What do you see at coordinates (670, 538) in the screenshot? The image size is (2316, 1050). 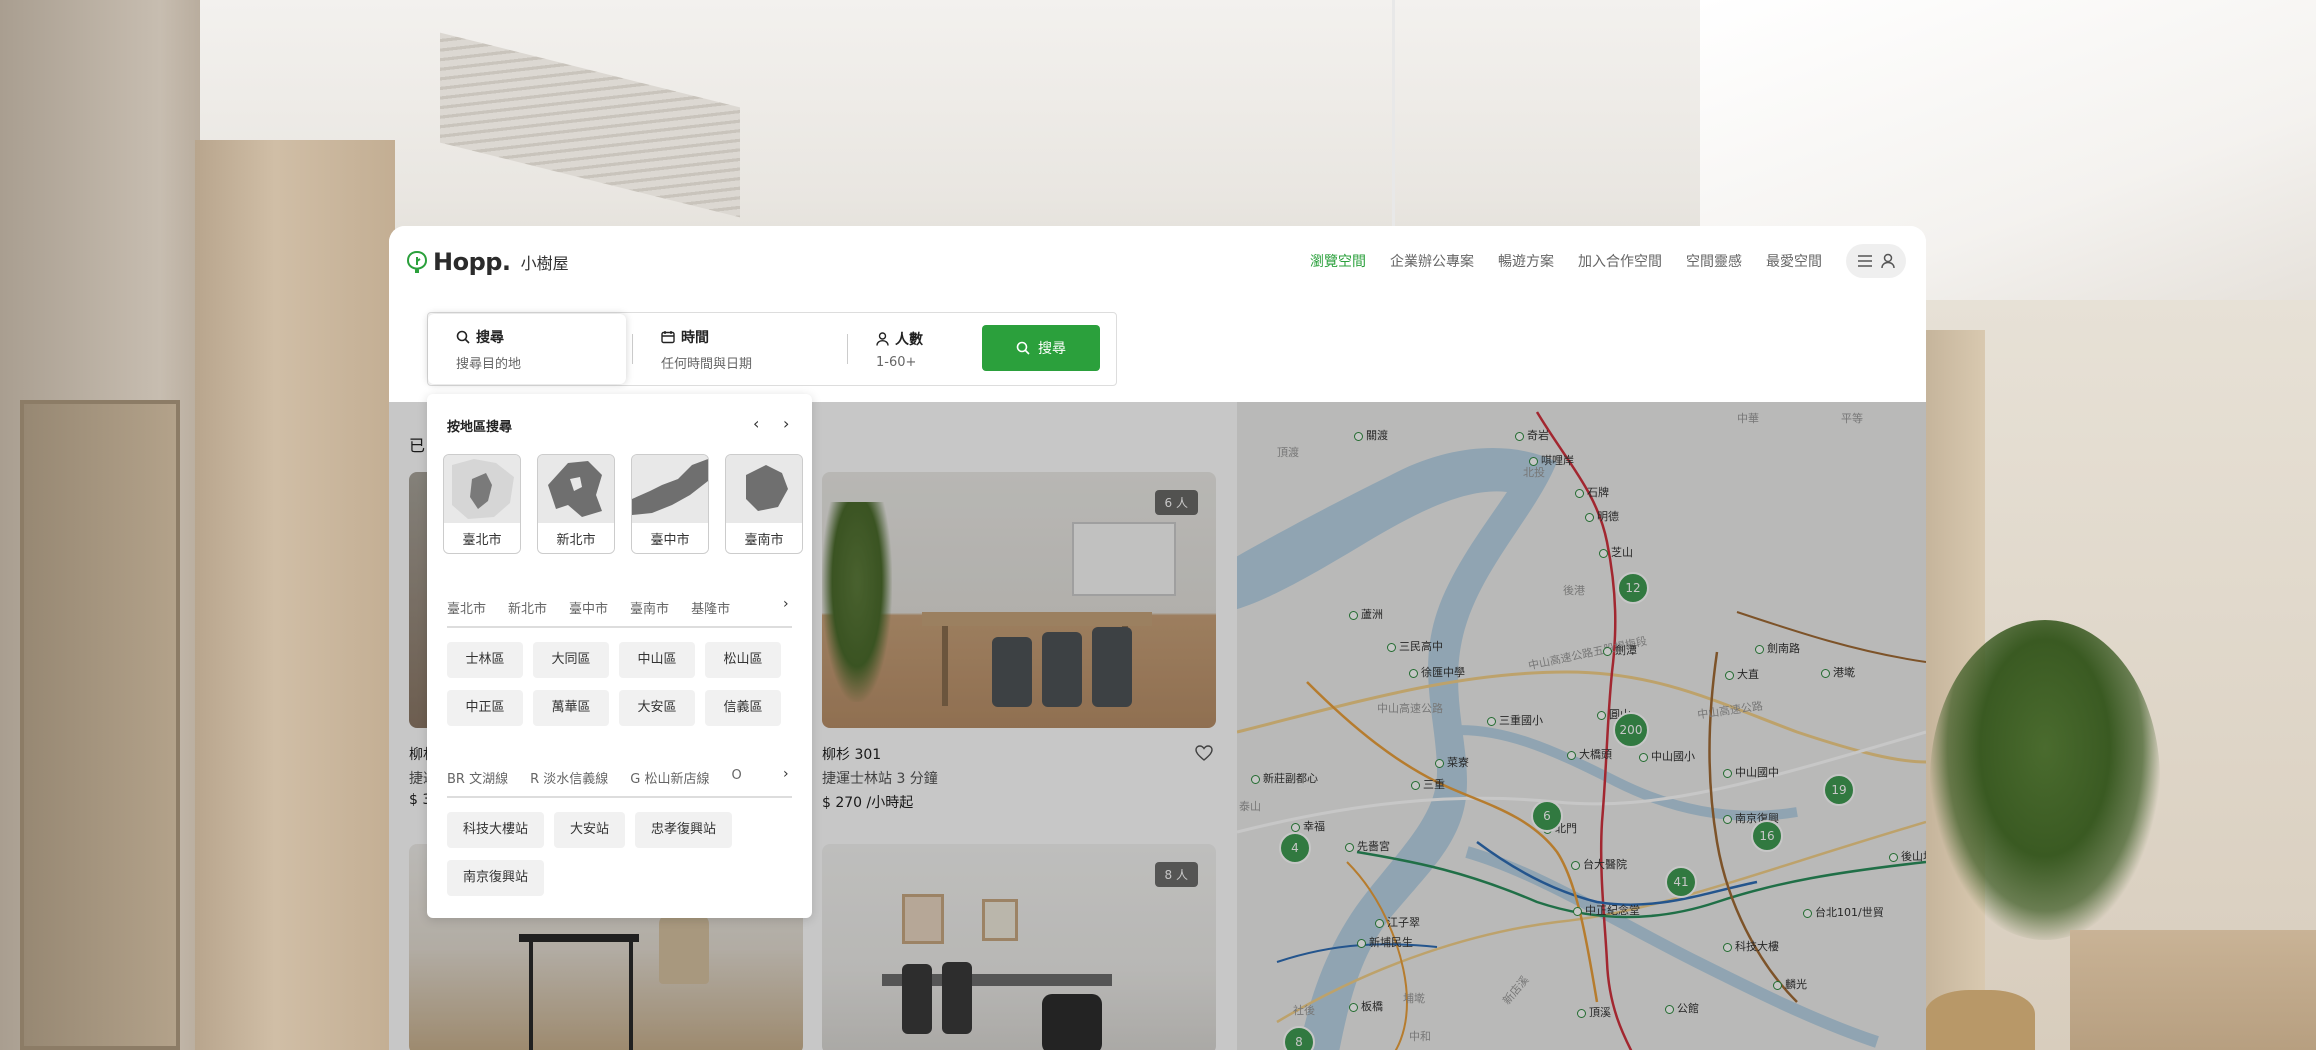 I see `city-name: 臺中市` at bounding box center [670, 538].